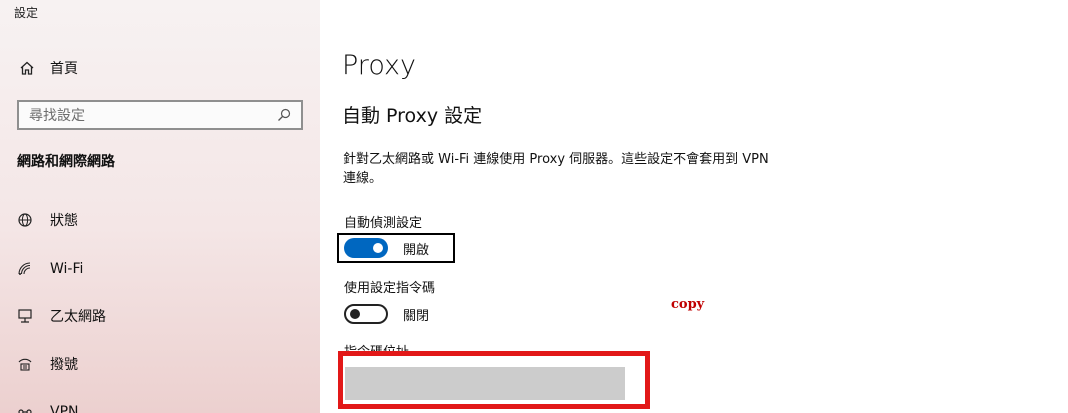  I want to click on dialup-icon, so click(25, 364).